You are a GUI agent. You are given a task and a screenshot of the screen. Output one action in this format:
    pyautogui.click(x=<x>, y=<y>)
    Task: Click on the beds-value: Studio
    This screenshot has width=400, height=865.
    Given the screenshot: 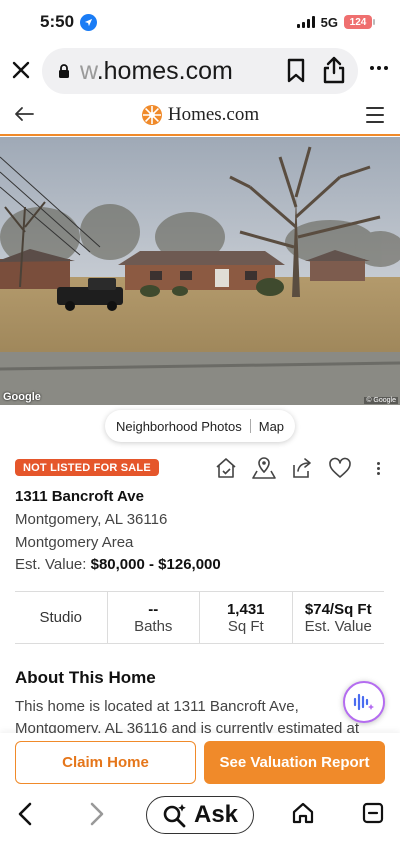 What is the action you would take?
    pyautogui.click(x=61, y=617)
    